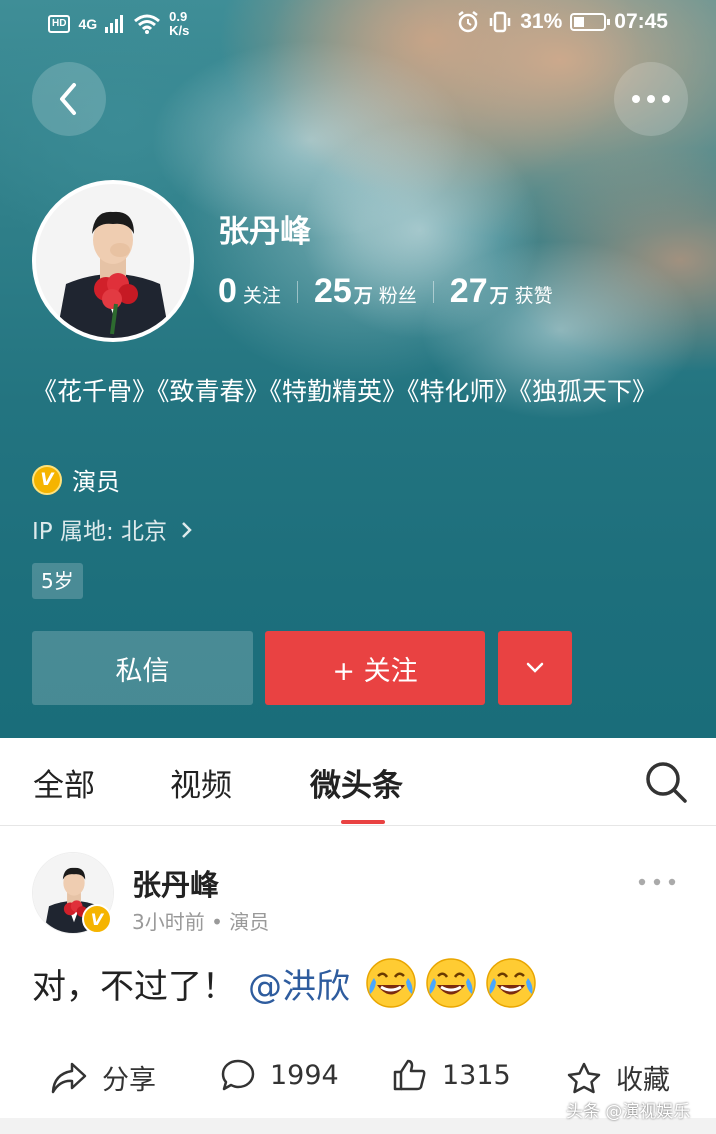 This screenshot has height=1134, width=716. Describe the element at coordinates (358, 25) in the screenshot. I see `status-bar: HD 4G 0.9 K/s 31% 07:45` at that location.